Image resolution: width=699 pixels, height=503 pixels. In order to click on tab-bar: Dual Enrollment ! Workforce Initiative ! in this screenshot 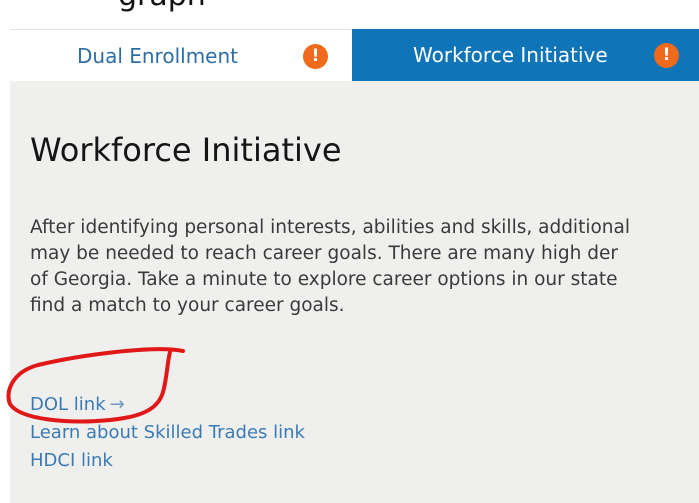, I will do `click(354, 55)`.